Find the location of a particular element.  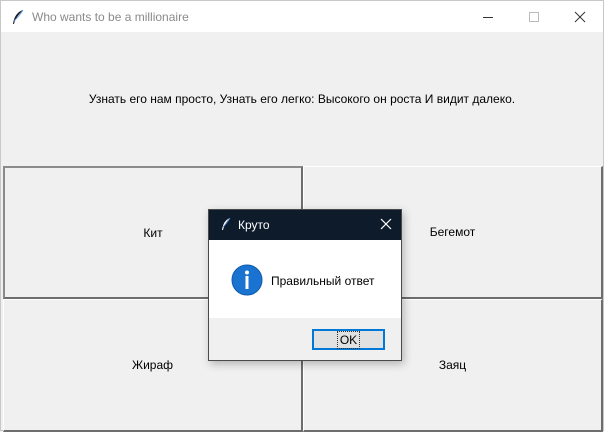

close-button is located at coordinates (580, 16).